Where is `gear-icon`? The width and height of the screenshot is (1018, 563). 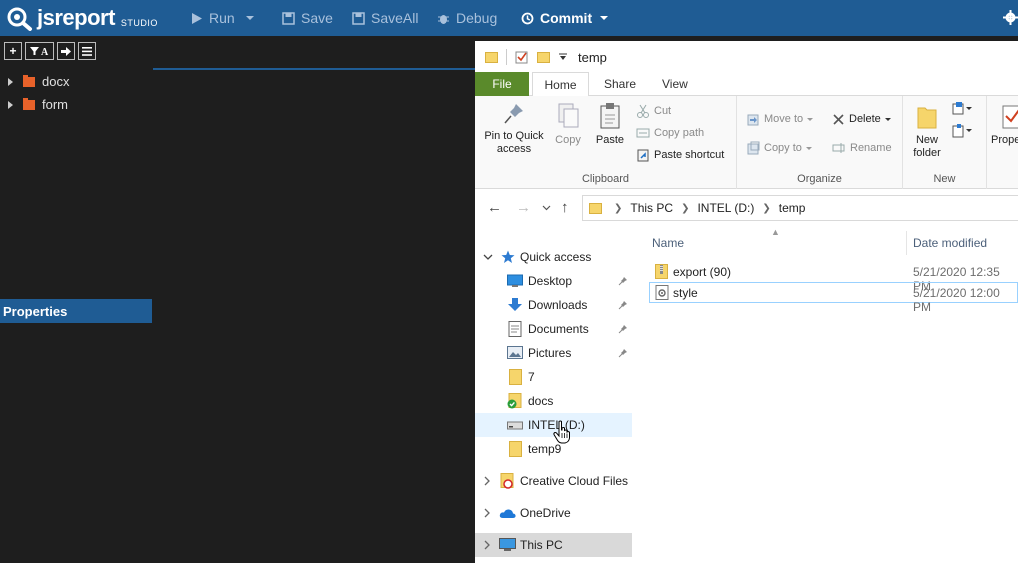 gear-icon is located at coordinates (1010, 17).